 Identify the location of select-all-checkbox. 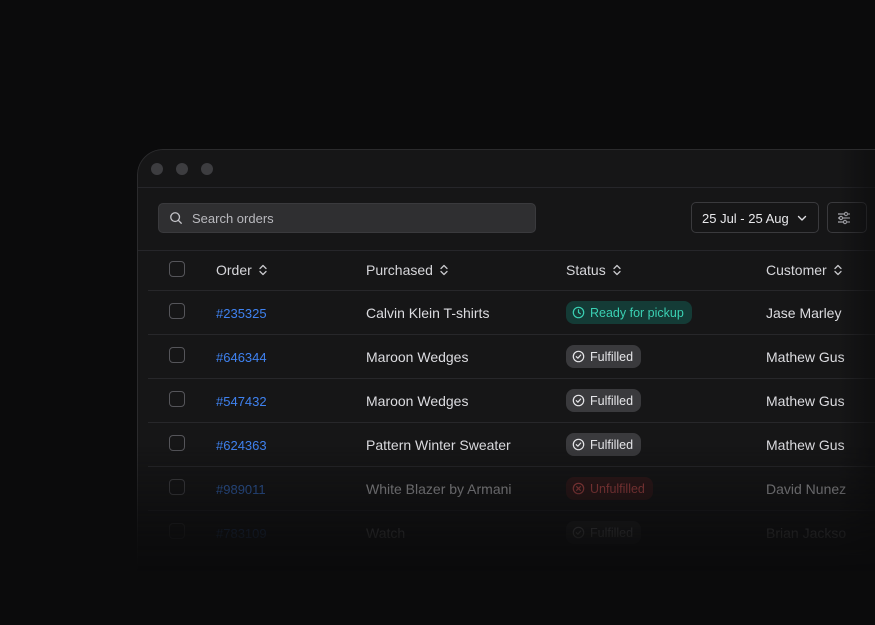
(177, 269).